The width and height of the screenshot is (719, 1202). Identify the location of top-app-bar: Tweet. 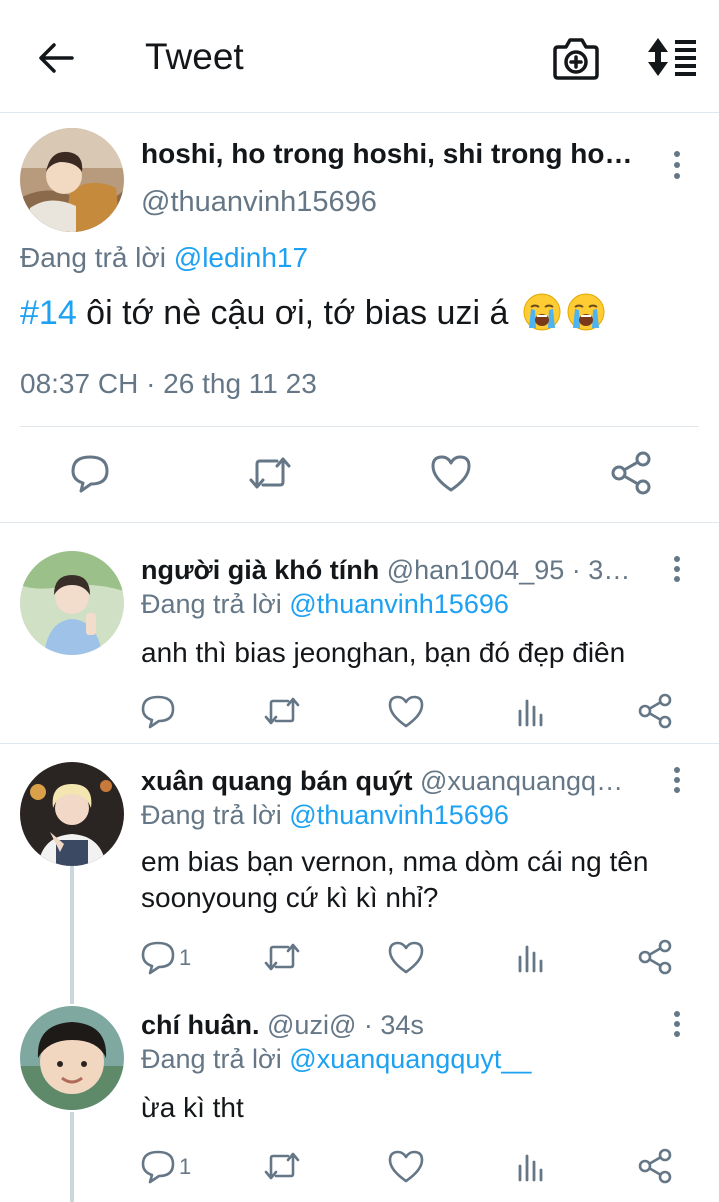
(359, 56).